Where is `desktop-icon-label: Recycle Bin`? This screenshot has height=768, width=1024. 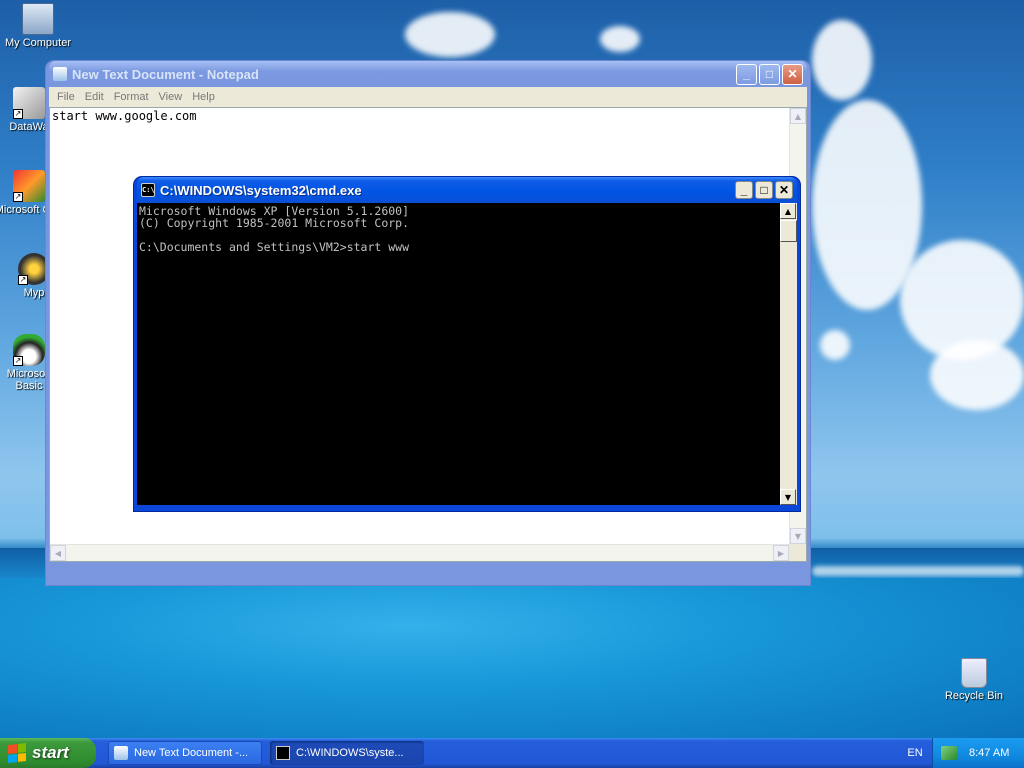 desktop-icon-label: Recycle Bin is located at coordinates (974, 696).